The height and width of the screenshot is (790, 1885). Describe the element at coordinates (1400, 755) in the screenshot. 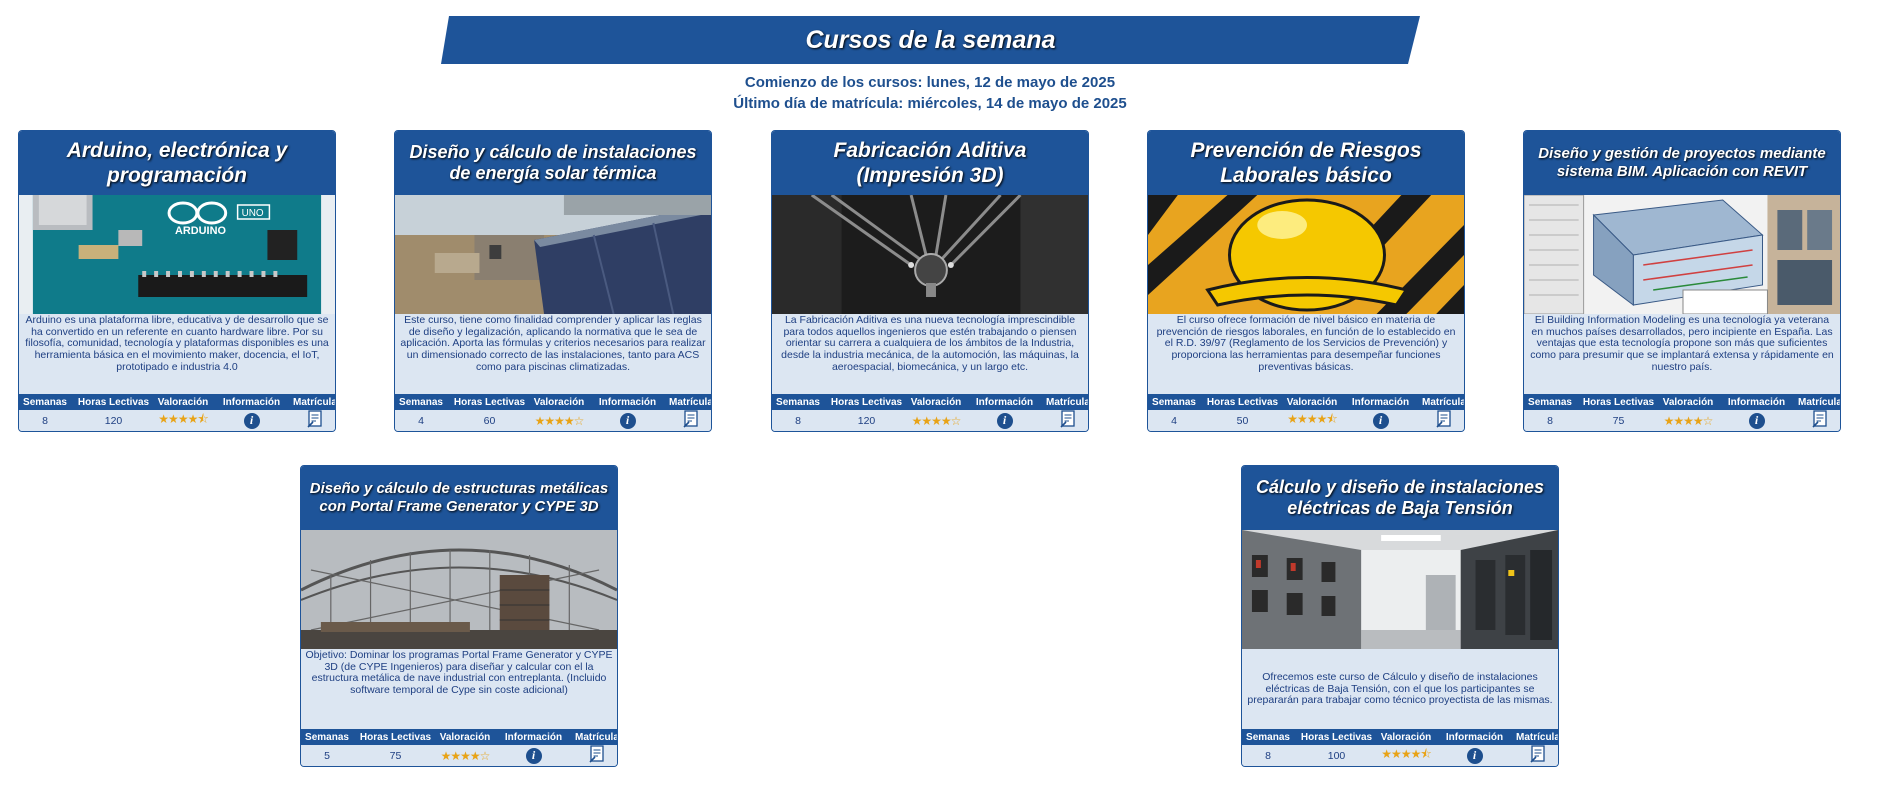

I see `stats-values: 8 100 ★★★★⯪ i` at that location.